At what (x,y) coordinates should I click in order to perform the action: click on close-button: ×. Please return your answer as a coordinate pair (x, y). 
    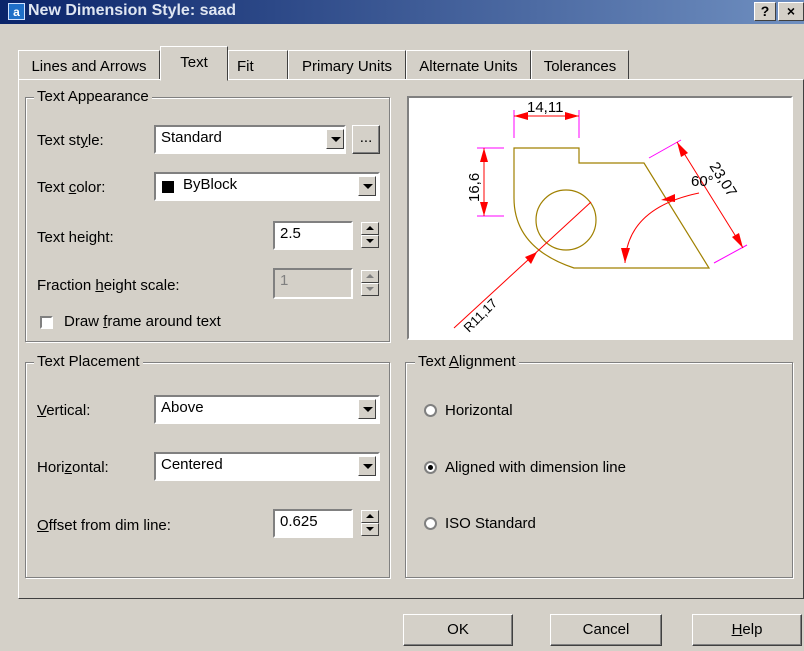
    Looking at the image, I should click on (791, 11).